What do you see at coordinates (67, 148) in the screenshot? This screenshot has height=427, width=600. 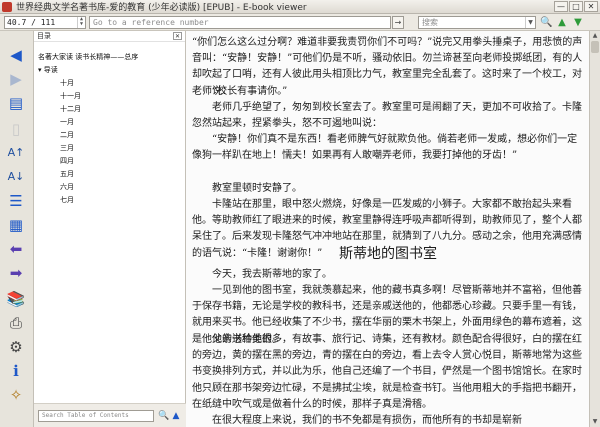 I see `toc-item: 三月` at bounding box center [67, 148].